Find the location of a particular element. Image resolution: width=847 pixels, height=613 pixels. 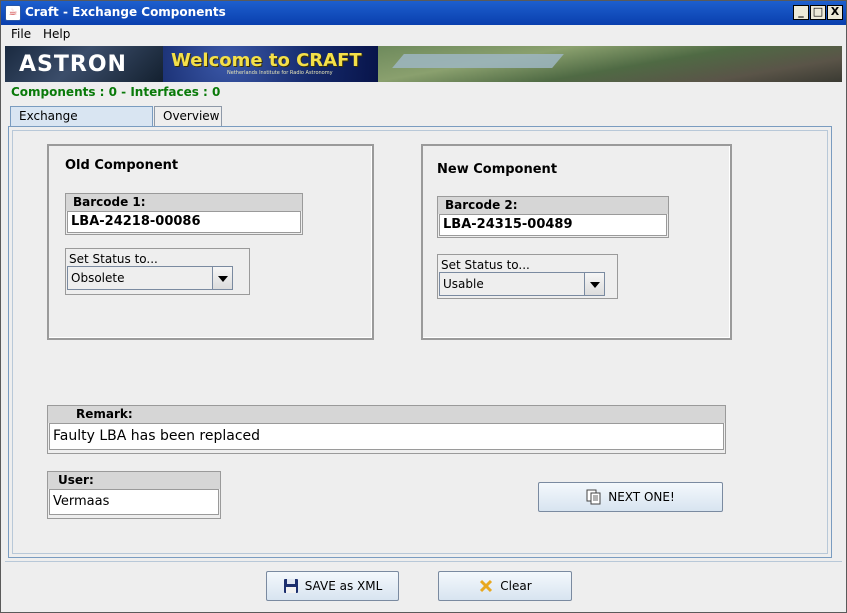

remark-label: Remark: is located at coordinates (386, 414).